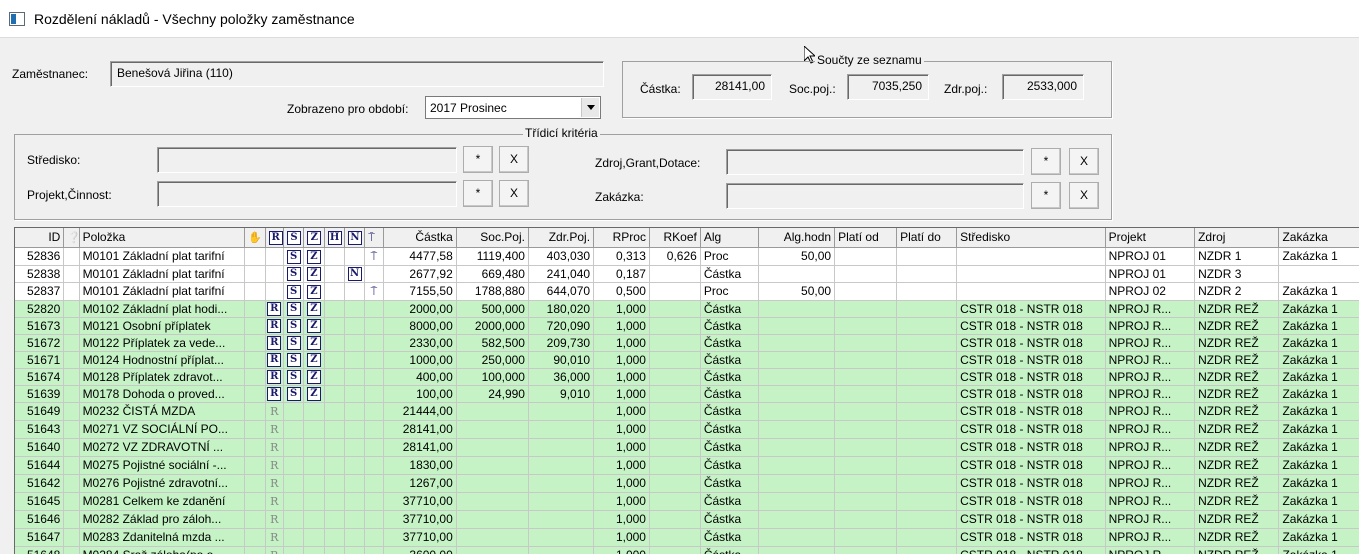  Describe the element at coordinates (314, 238) in the screenshot. I see `col-z-header: Z` at that location.